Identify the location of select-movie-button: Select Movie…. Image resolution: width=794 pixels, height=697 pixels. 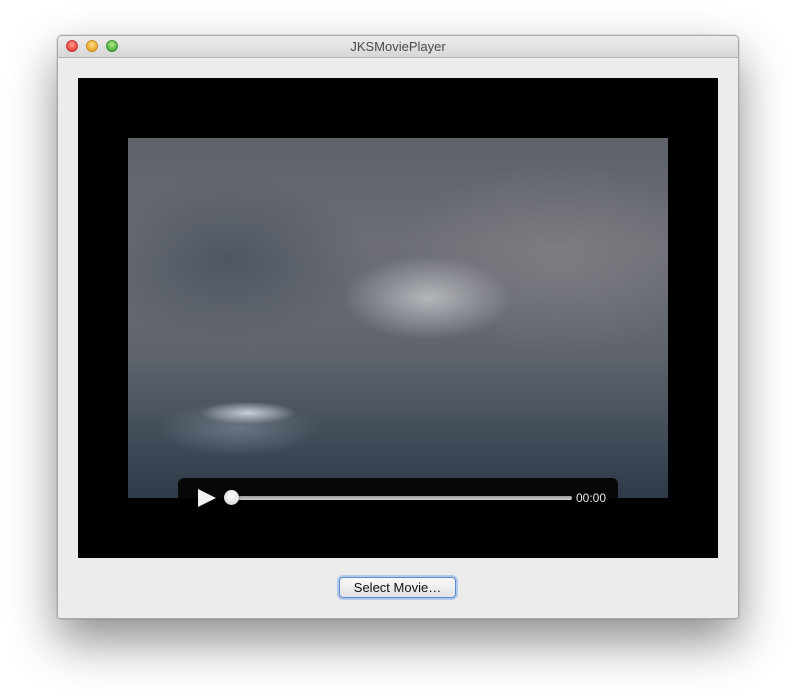
(397, 587).